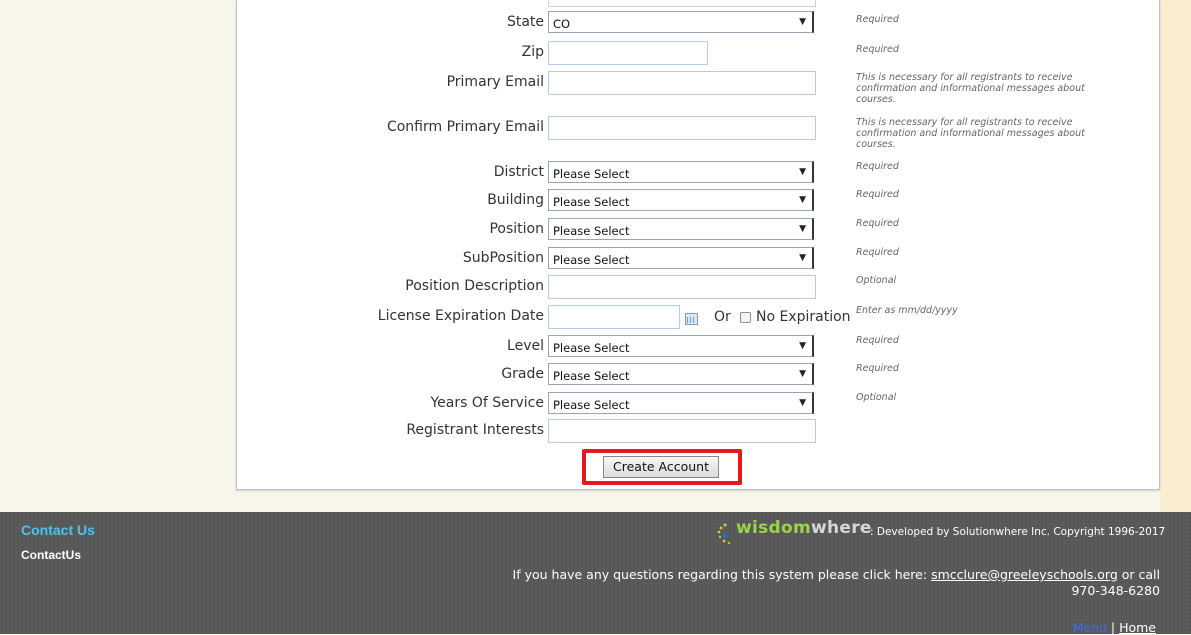 The height and width of the screenshot is (635, 1191). Describe the element at coordinates (841, 528) in the screenshot. I see `logo-text-where: where` at that location.